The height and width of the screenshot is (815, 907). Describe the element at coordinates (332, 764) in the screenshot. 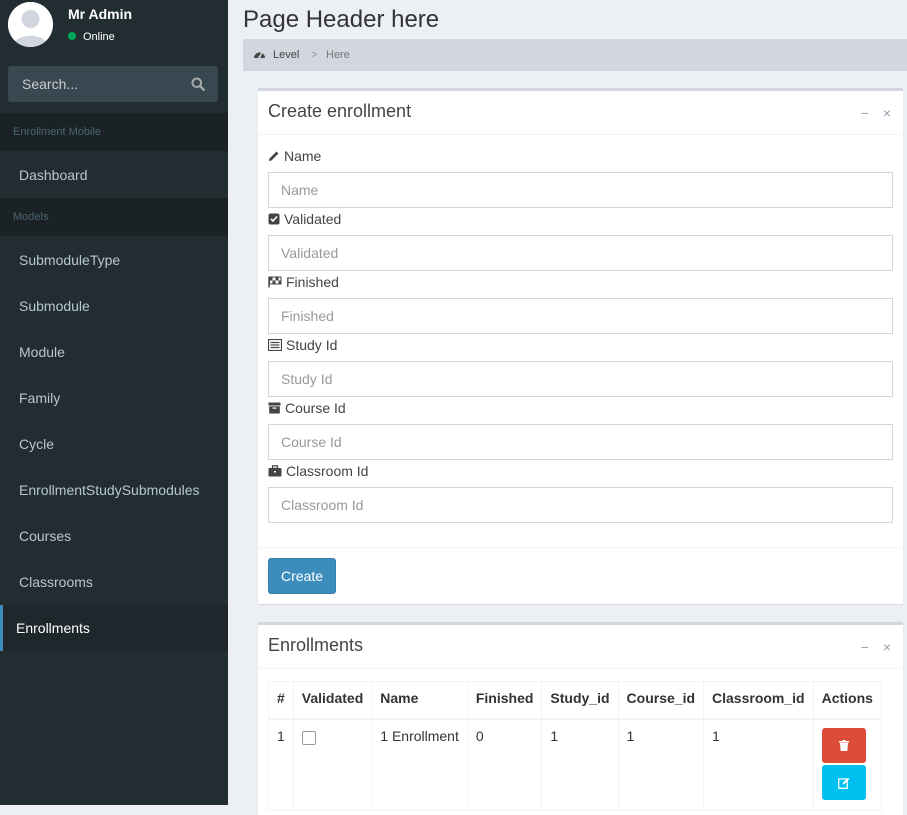

I see `cell-validated` at that location.